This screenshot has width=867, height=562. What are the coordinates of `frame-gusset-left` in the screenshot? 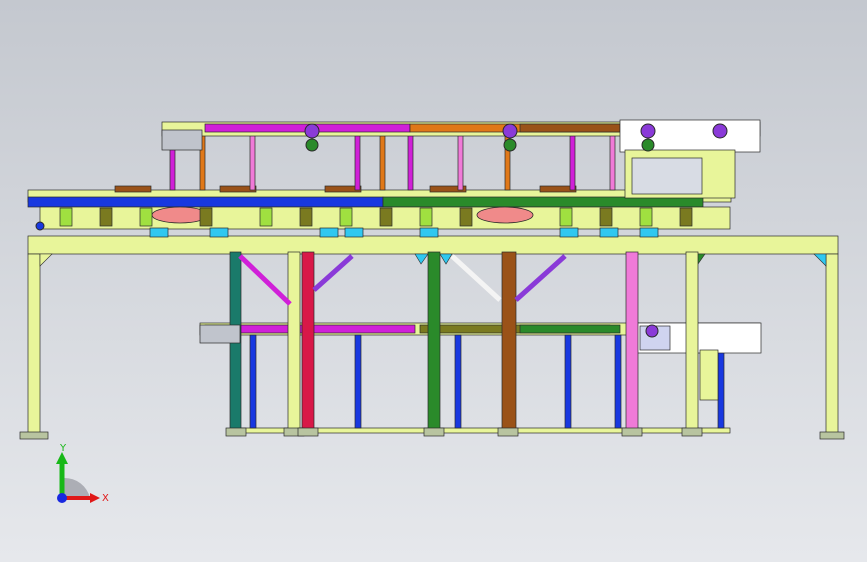 It's located at (46, 260).